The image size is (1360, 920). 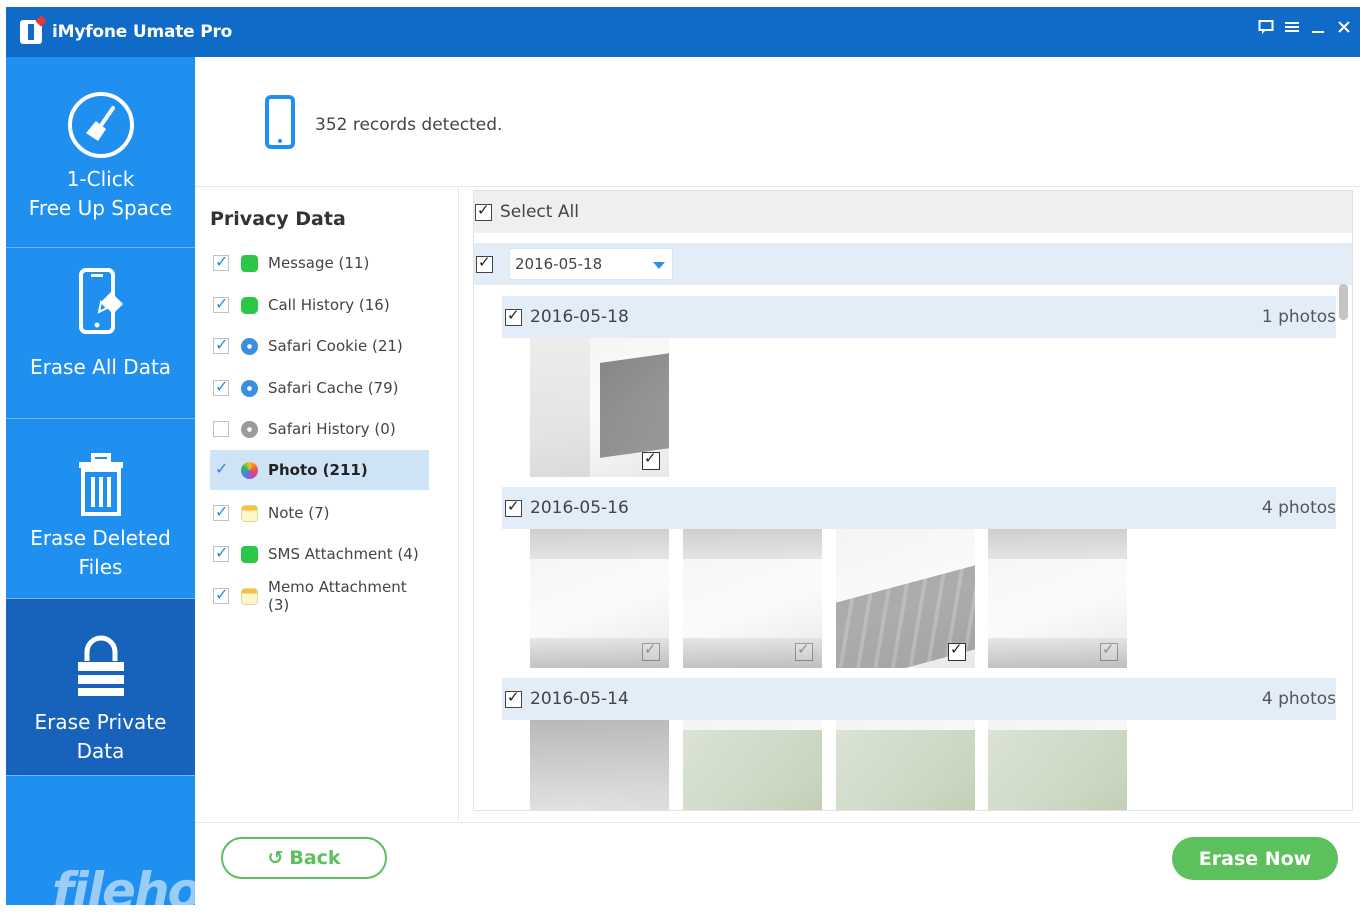 I want to click on date-filter-value: 2016-05-18, so click(x=559, y=264).